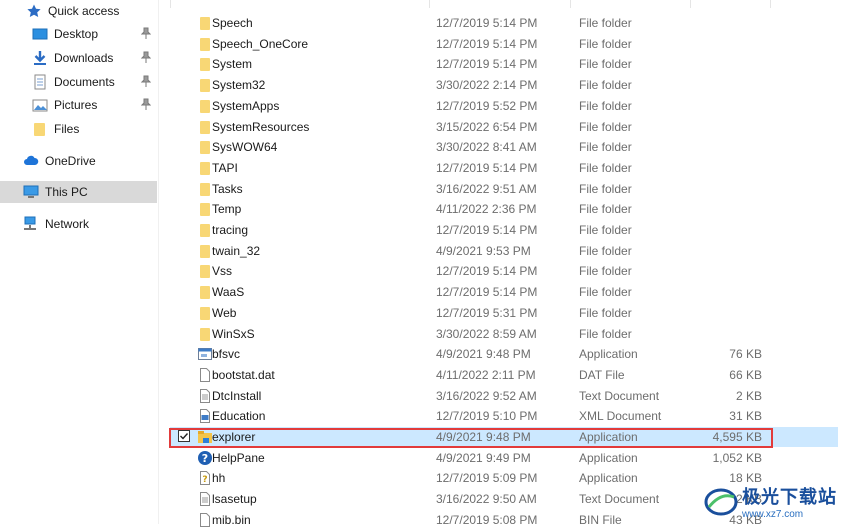  Describe the element at coordinates (504, 23) in the screenshot. I see `table-row: Speech 12/7/2019 5:14 PM File folder` at that location.